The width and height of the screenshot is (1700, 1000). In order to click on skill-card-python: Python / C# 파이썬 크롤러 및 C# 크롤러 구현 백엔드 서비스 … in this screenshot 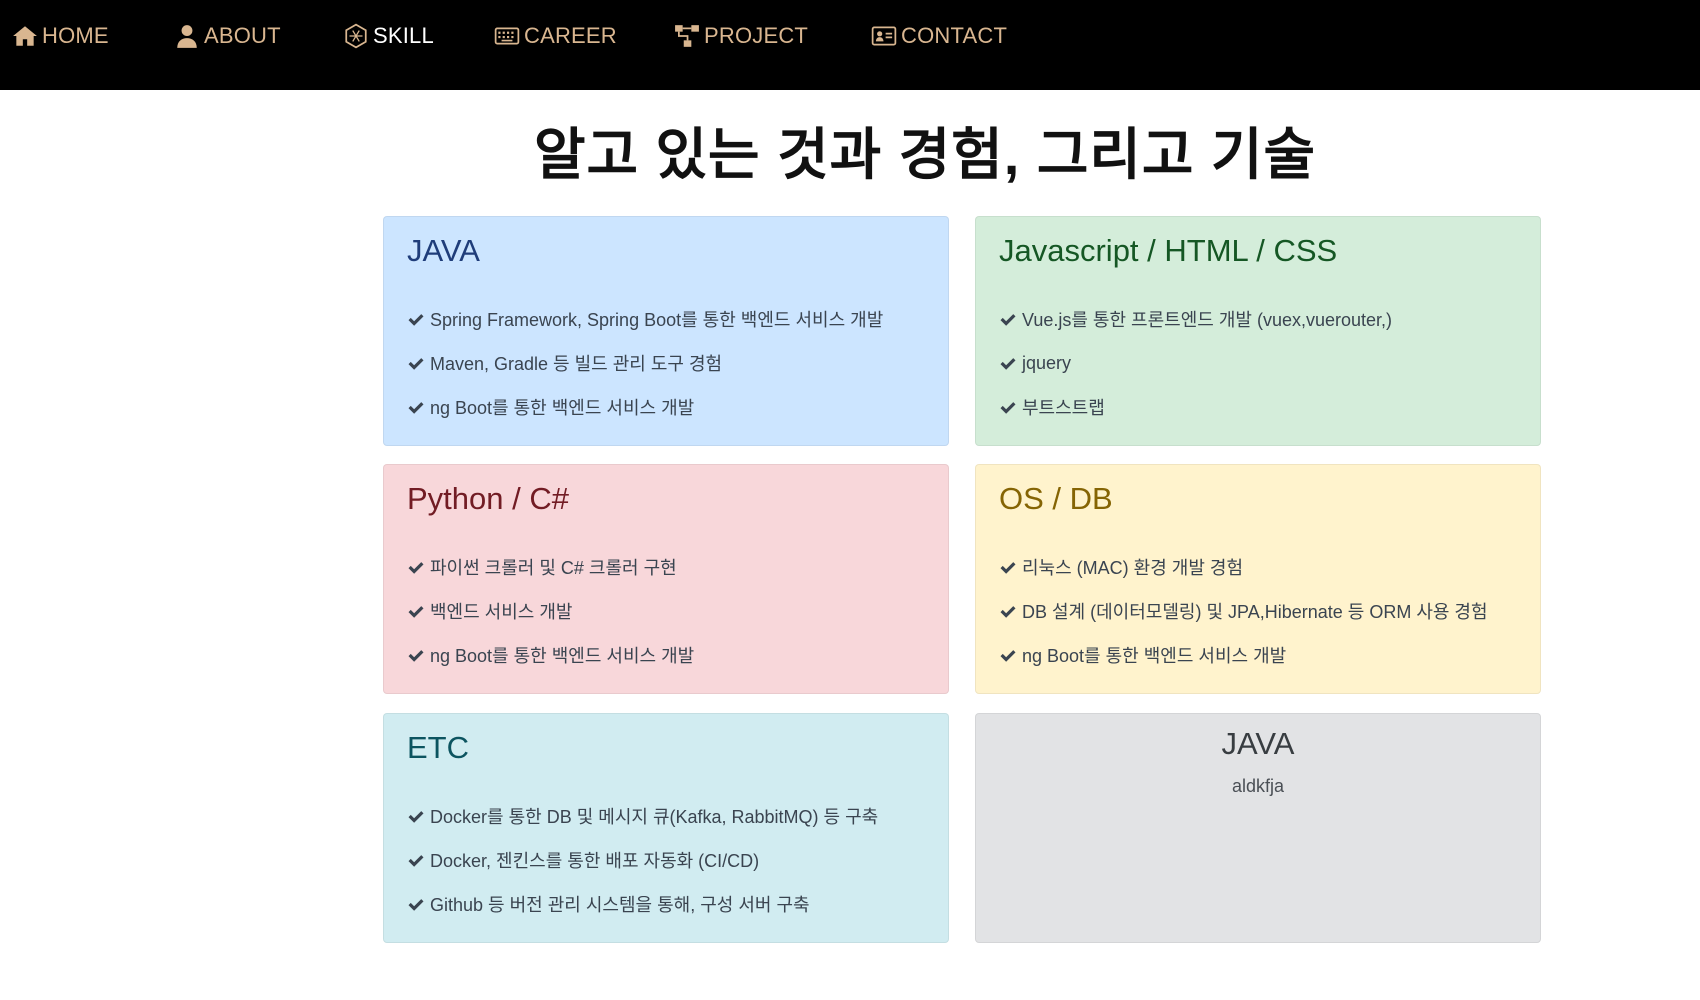, I will do `click(666, 579)`.